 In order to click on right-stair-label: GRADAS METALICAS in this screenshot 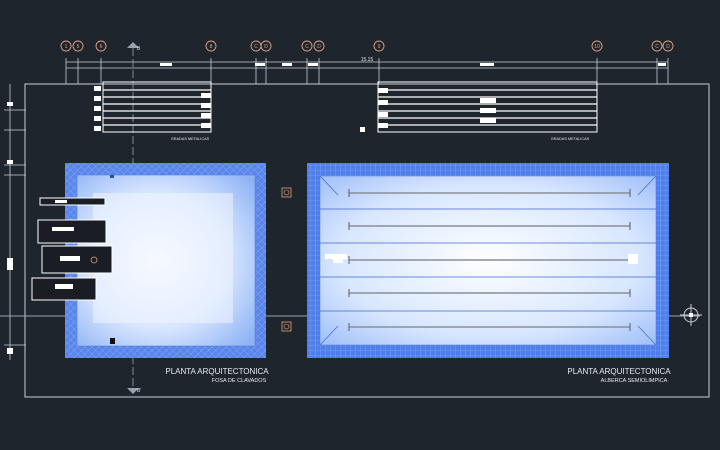, I will do `click(570, 139)`.